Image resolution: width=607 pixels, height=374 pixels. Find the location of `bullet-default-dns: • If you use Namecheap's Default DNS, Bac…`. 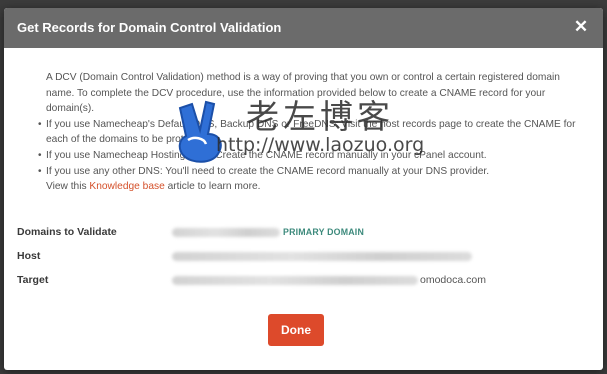

bullet-default-dns: • If you use Namecheap's Default DNS, Bac… is located at coordinates (307, 132).